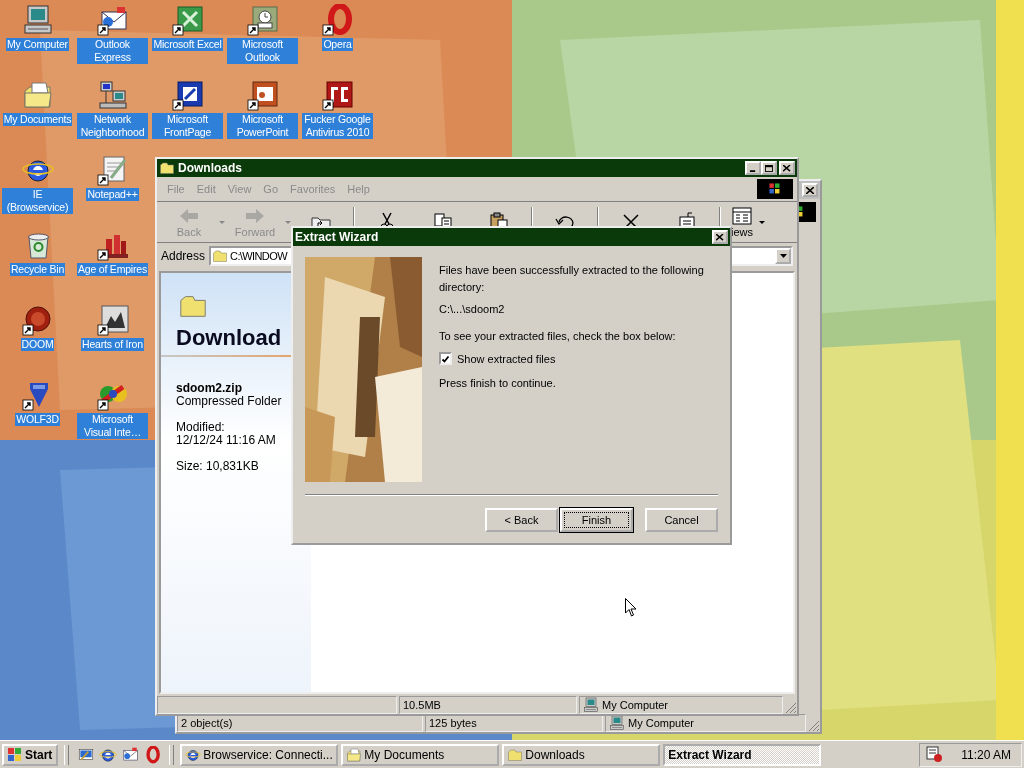 Image resolution: width=1024 pixels, height=768 pixels. What do you see at coordinates (986, 754) in the screenshot?
I see `clock: 11:20 AM` at bounding box center [986, 754].